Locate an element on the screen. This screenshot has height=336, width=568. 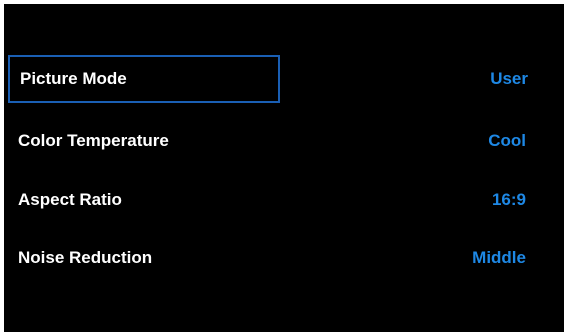
menu-item-value-picture-mode: User is located at coordinates (509, 79).